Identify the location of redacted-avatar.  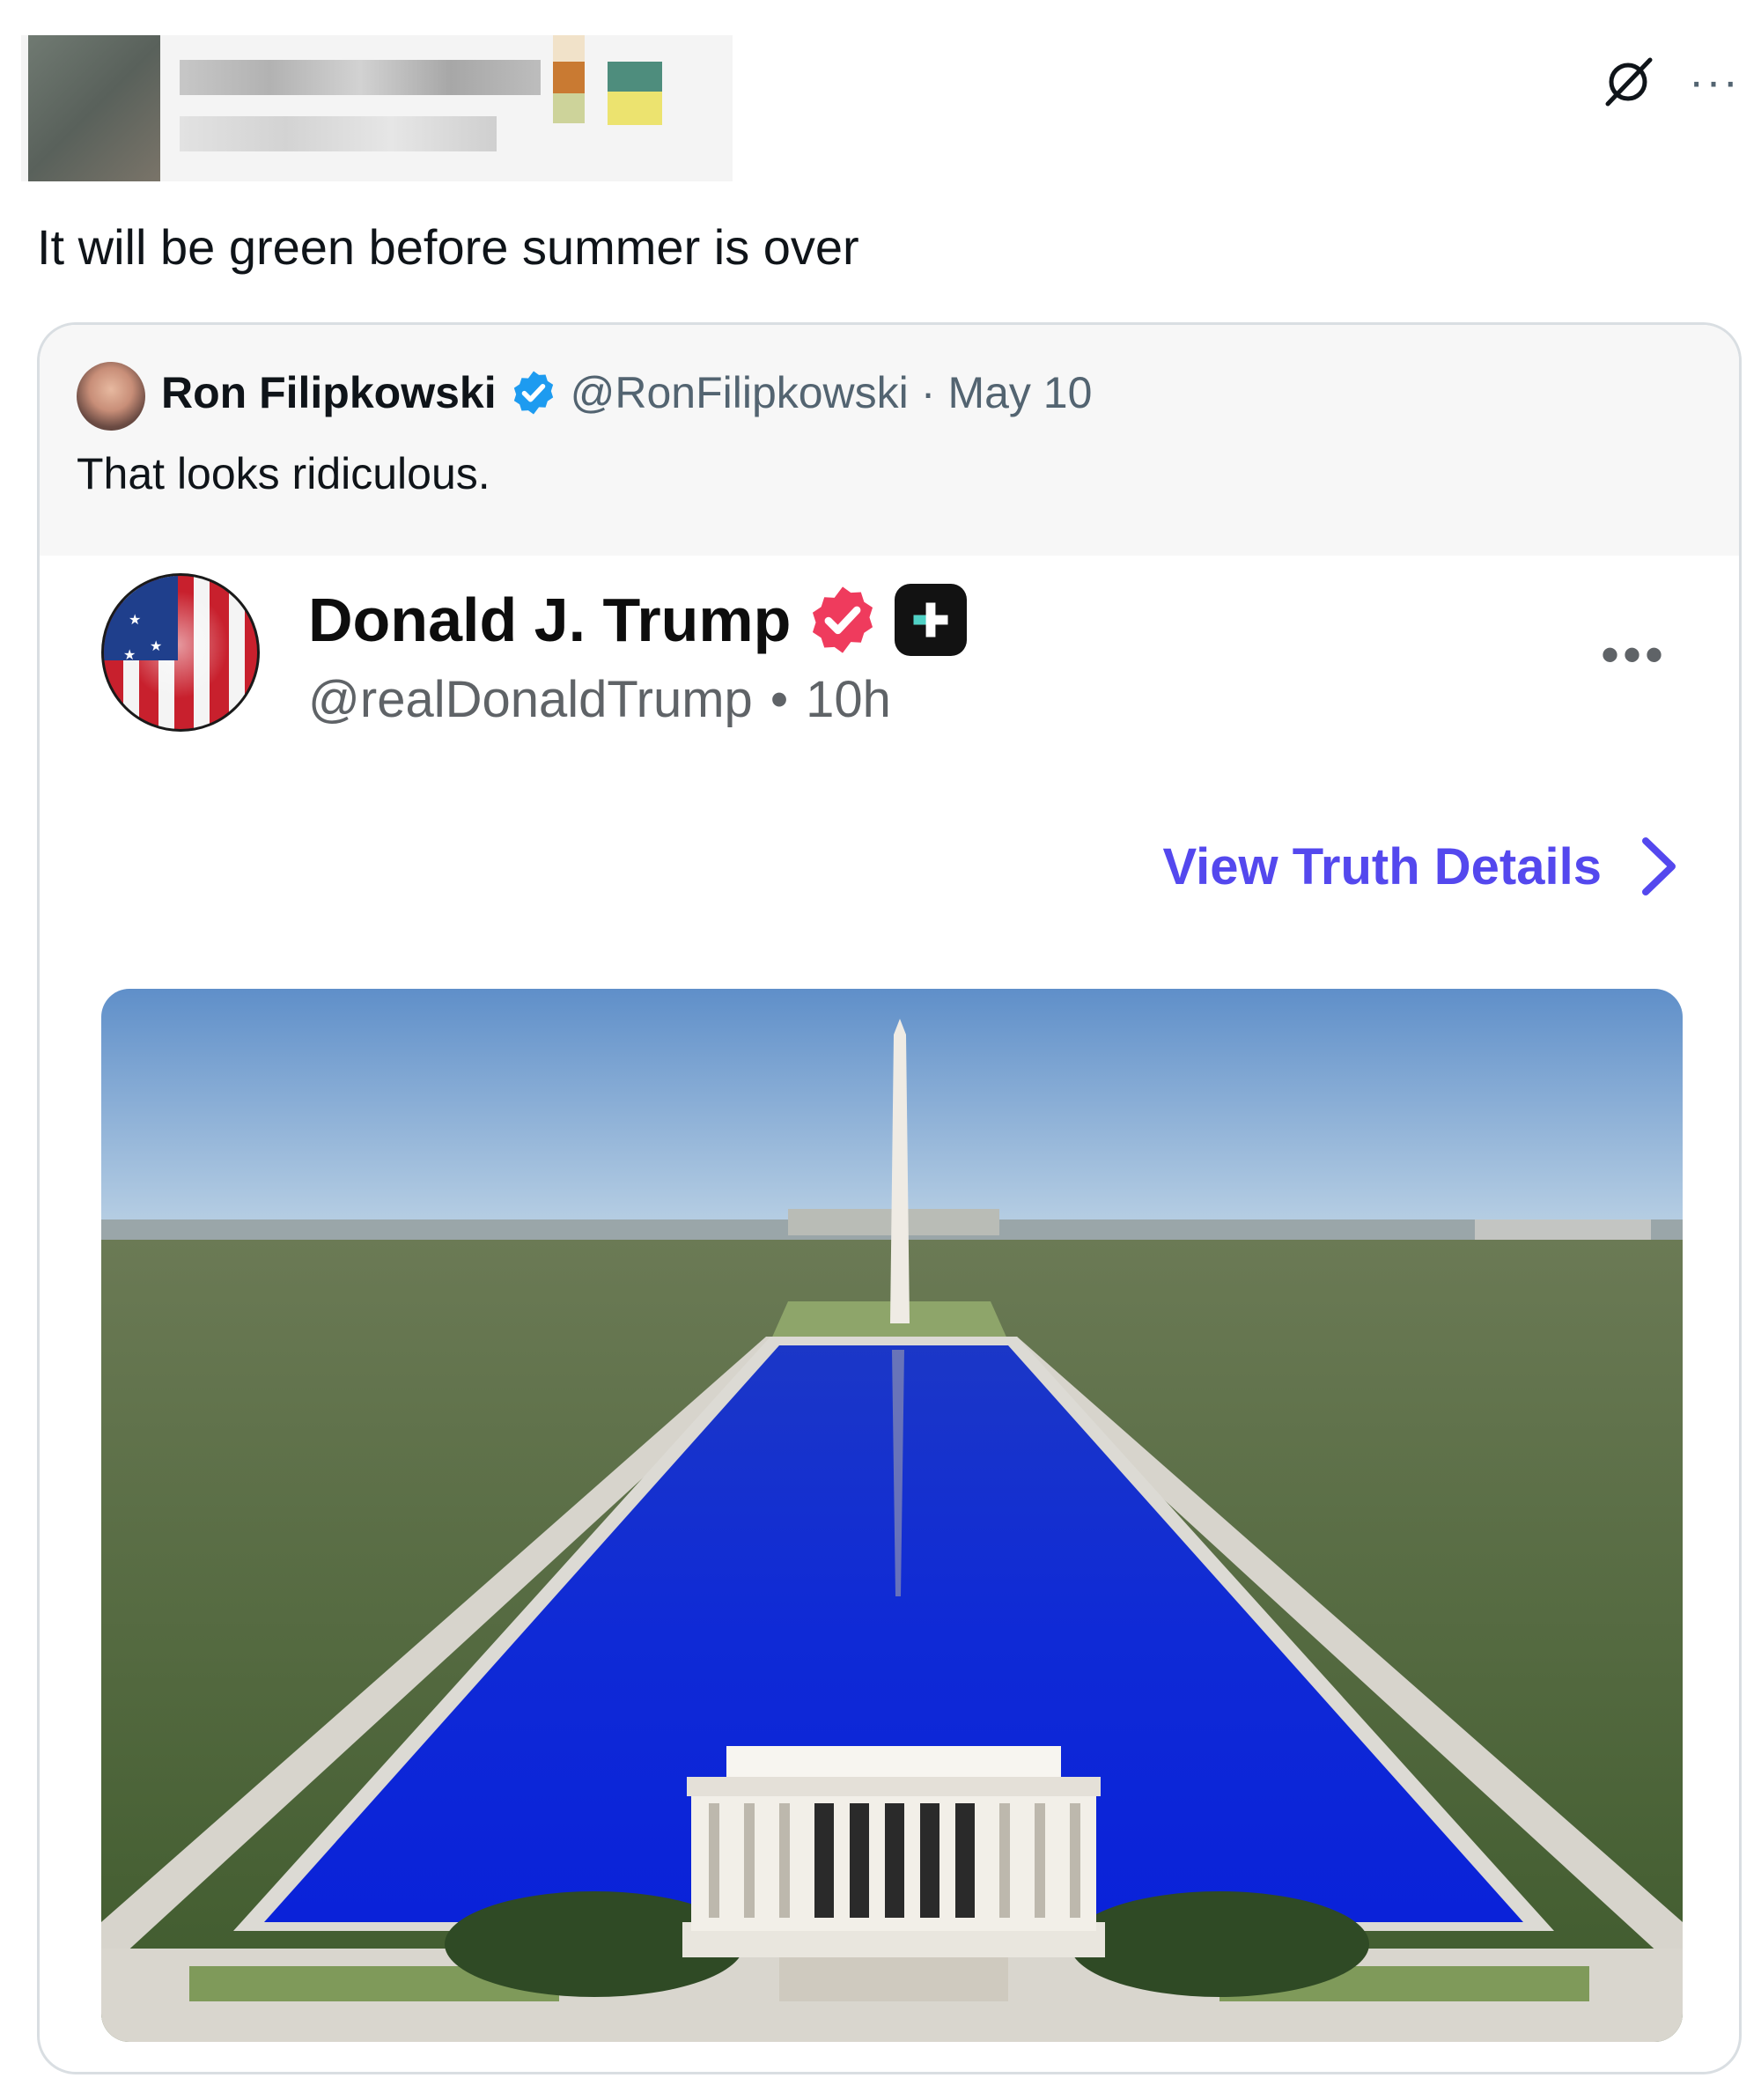
(94, 108).